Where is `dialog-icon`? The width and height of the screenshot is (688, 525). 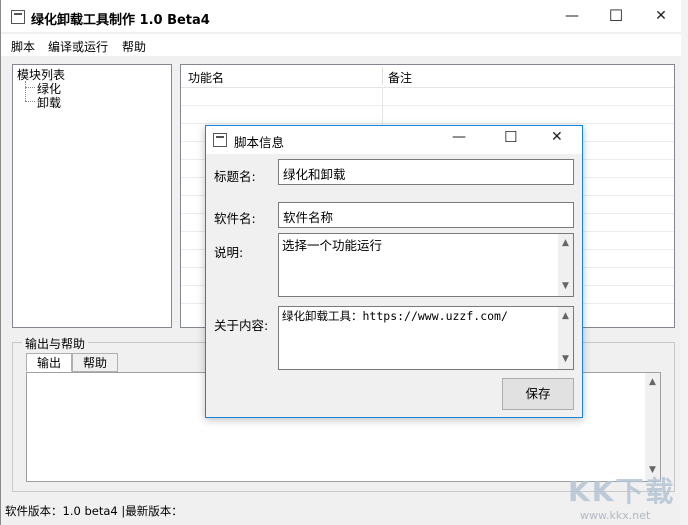 dialog-icon is located at coordinates (220, 140).